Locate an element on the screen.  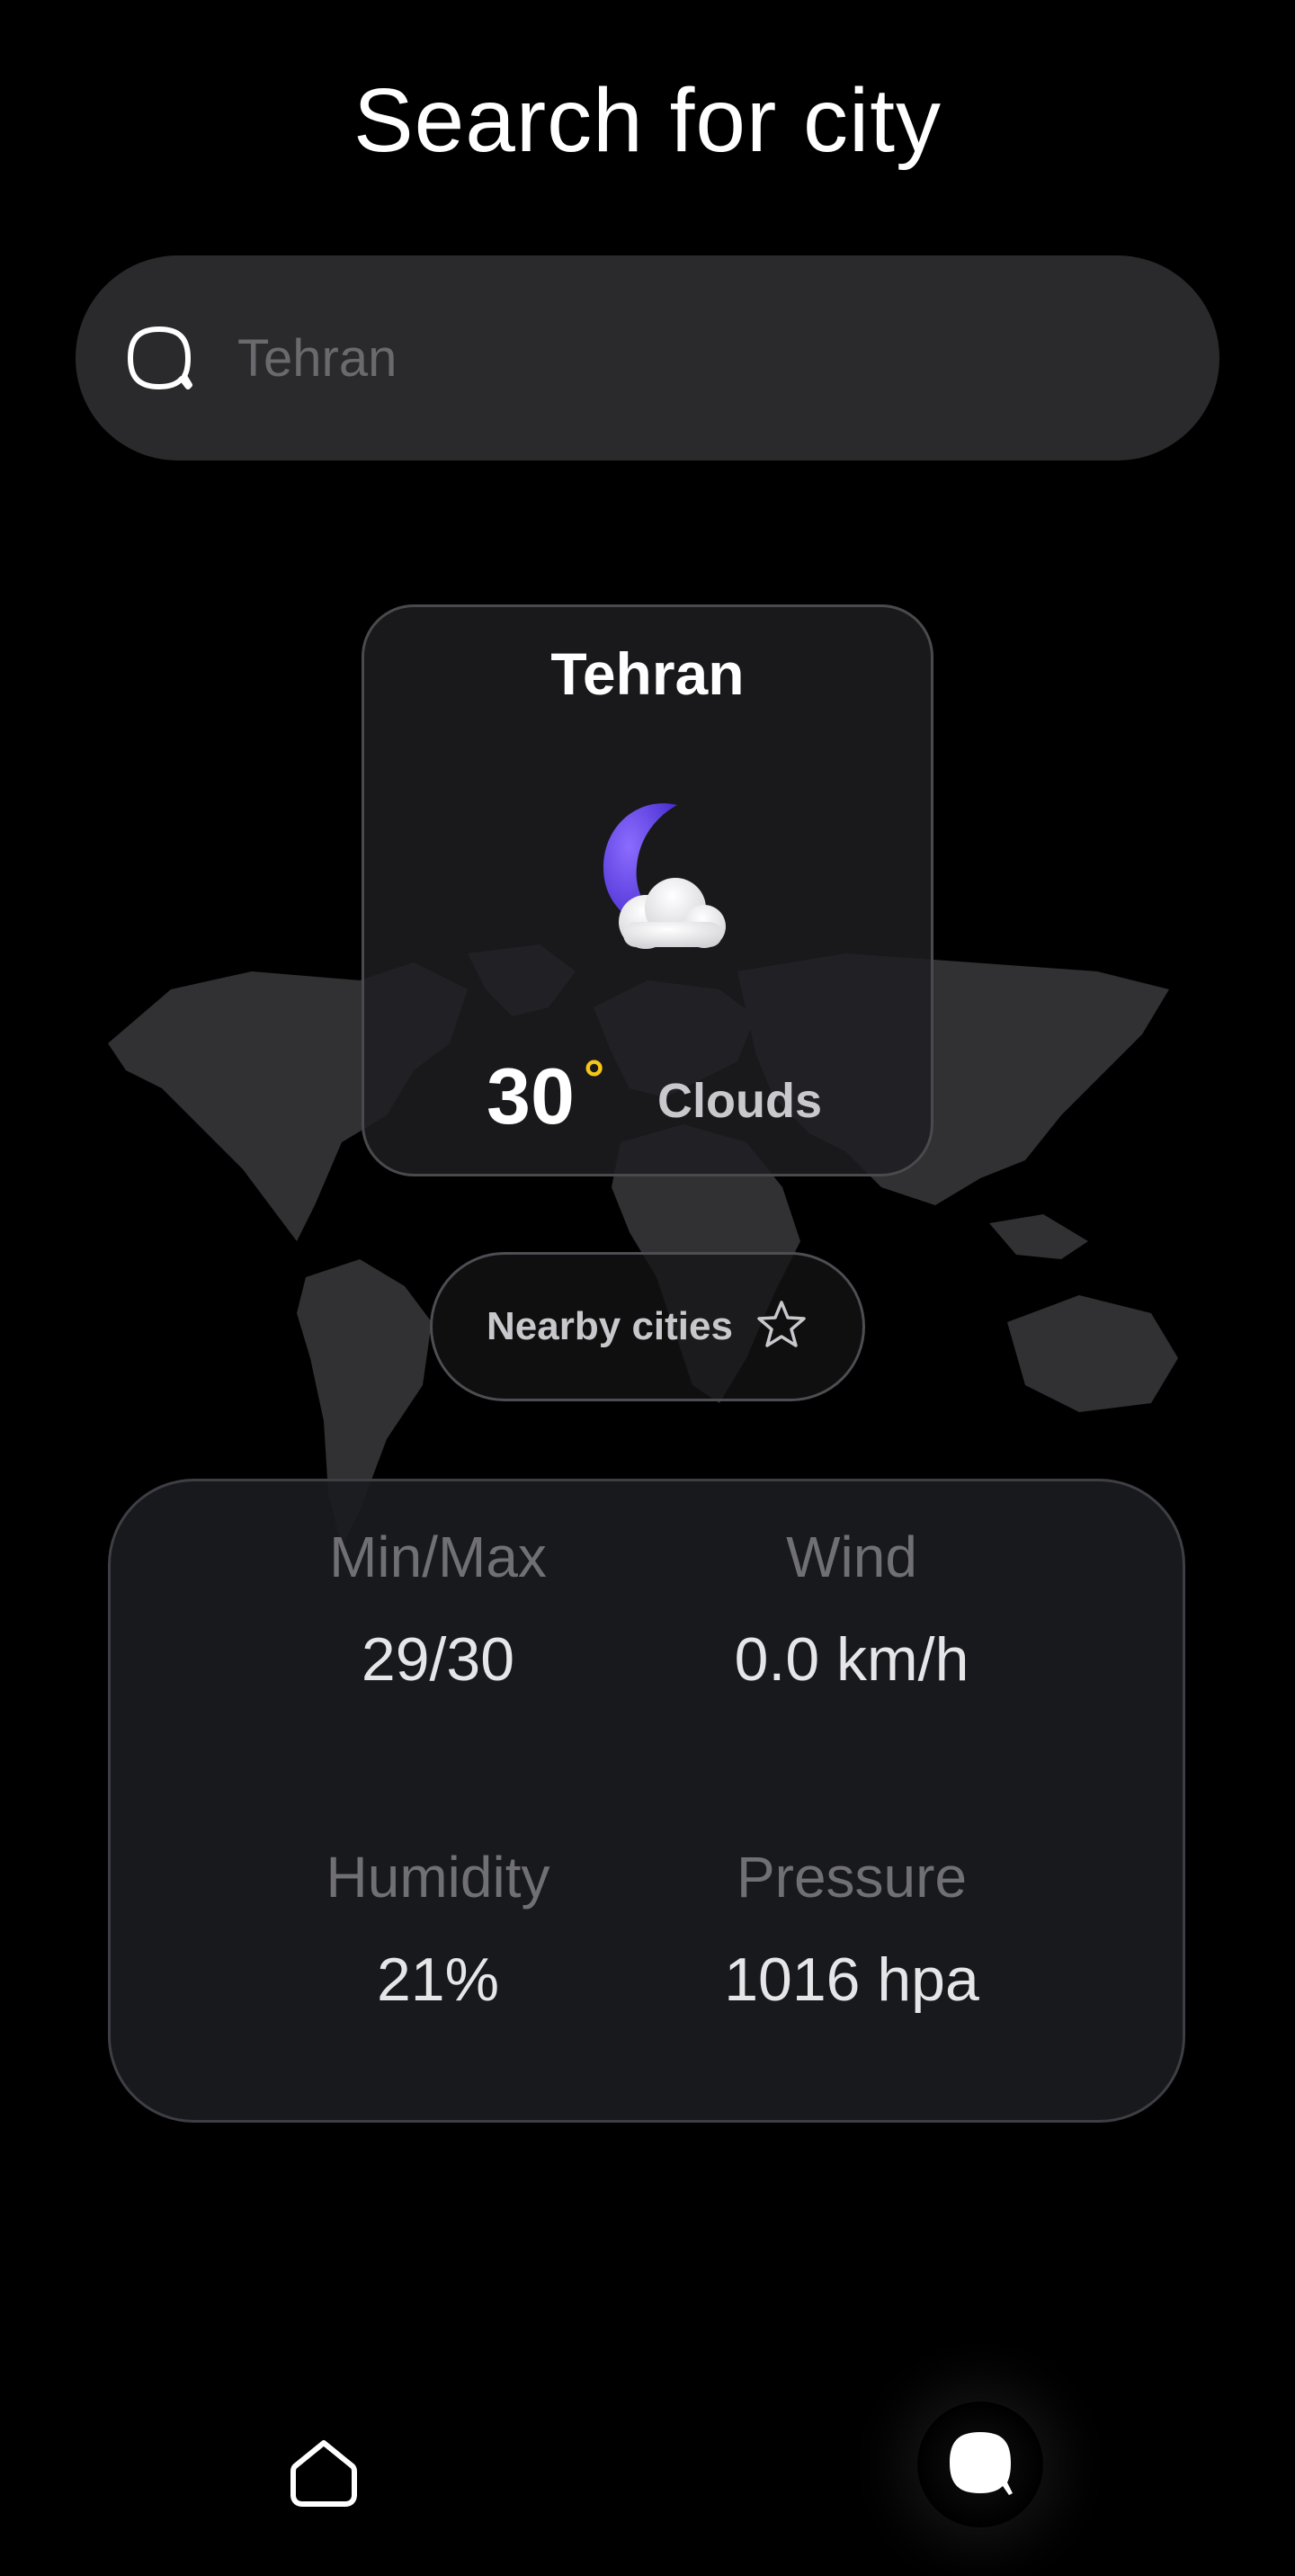
stat-wind: Wind 0.0 km/h is located at coordinates (851, 1609).